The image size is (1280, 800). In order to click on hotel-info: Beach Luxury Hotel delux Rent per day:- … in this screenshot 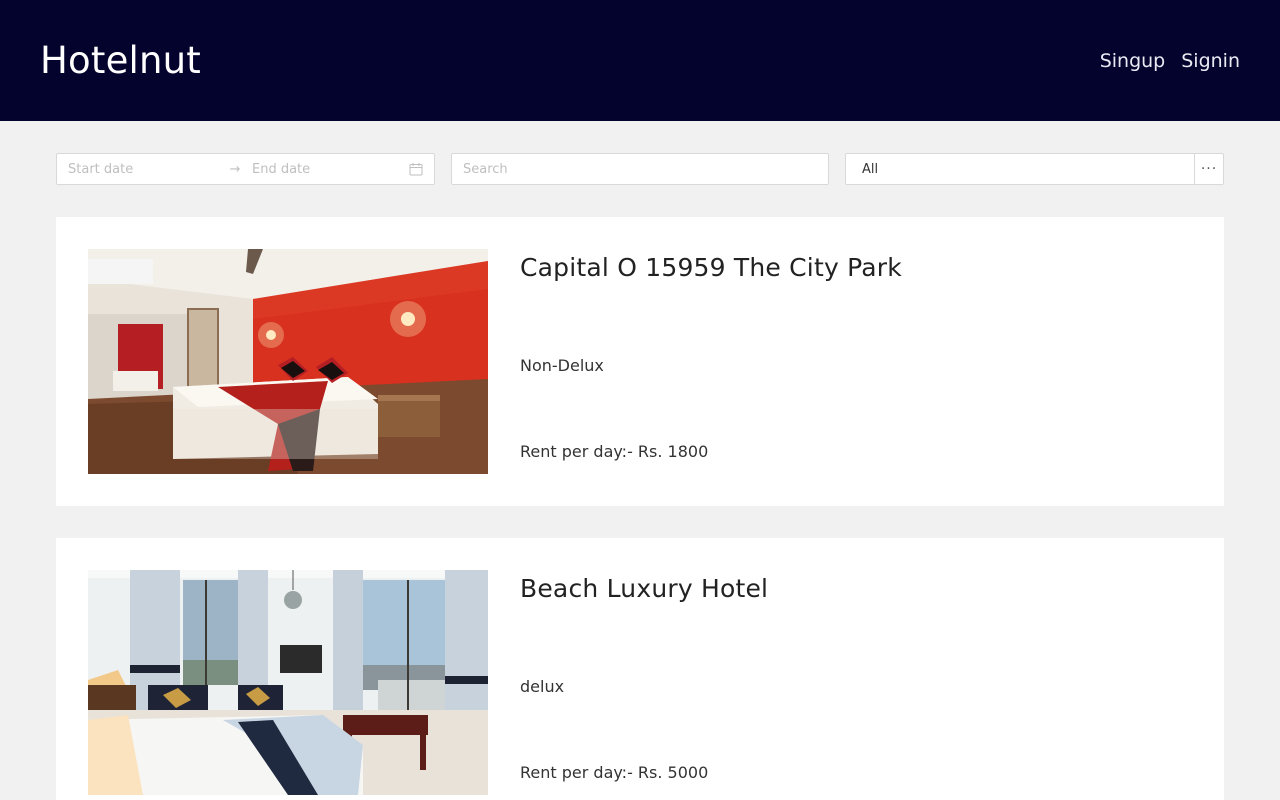, I will do `click(856, 682)`.